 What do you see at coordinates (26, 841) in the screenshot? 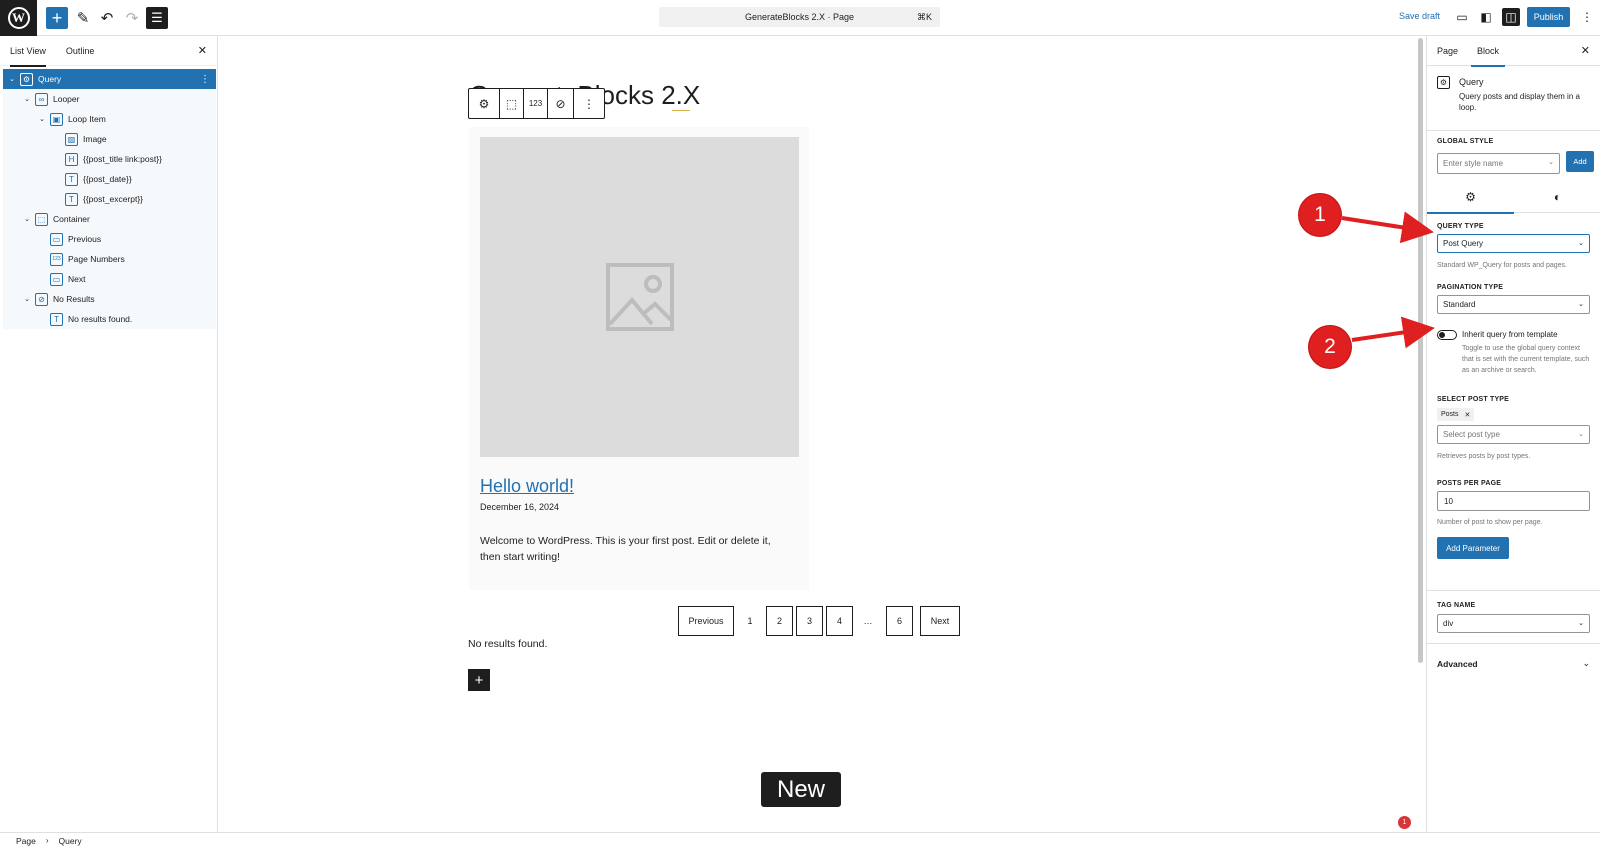
I see `breadcrumb-page: Page` at bounding box center [26, 841].